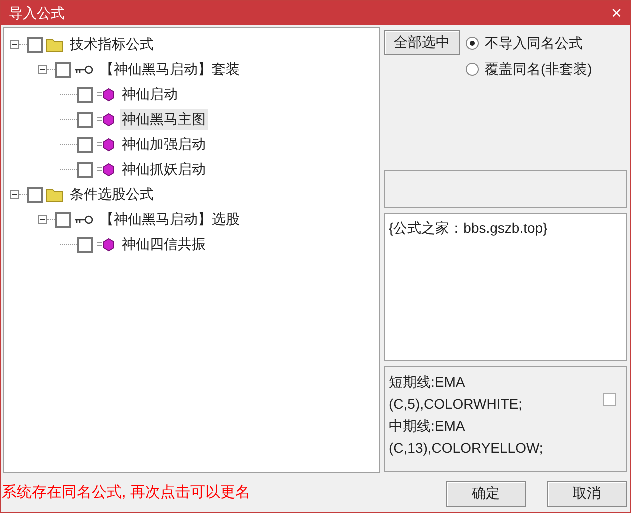 The width and height of the screenshot is (631, 513). What do you see at coordinates (505, 189) in the screenshot?
I see `text-field` at bounding box center [505, 189].